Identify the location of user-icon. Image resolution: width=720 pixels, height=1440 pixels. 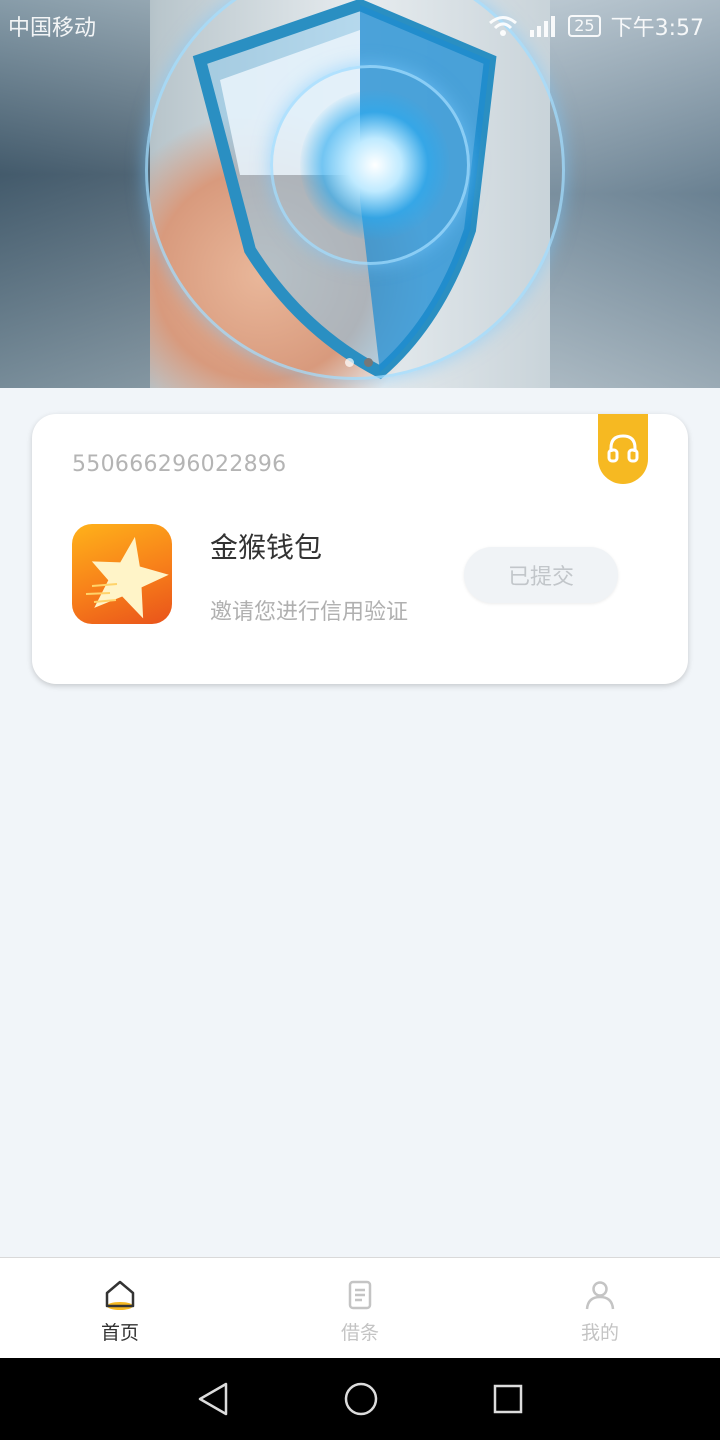
(600, 1295).